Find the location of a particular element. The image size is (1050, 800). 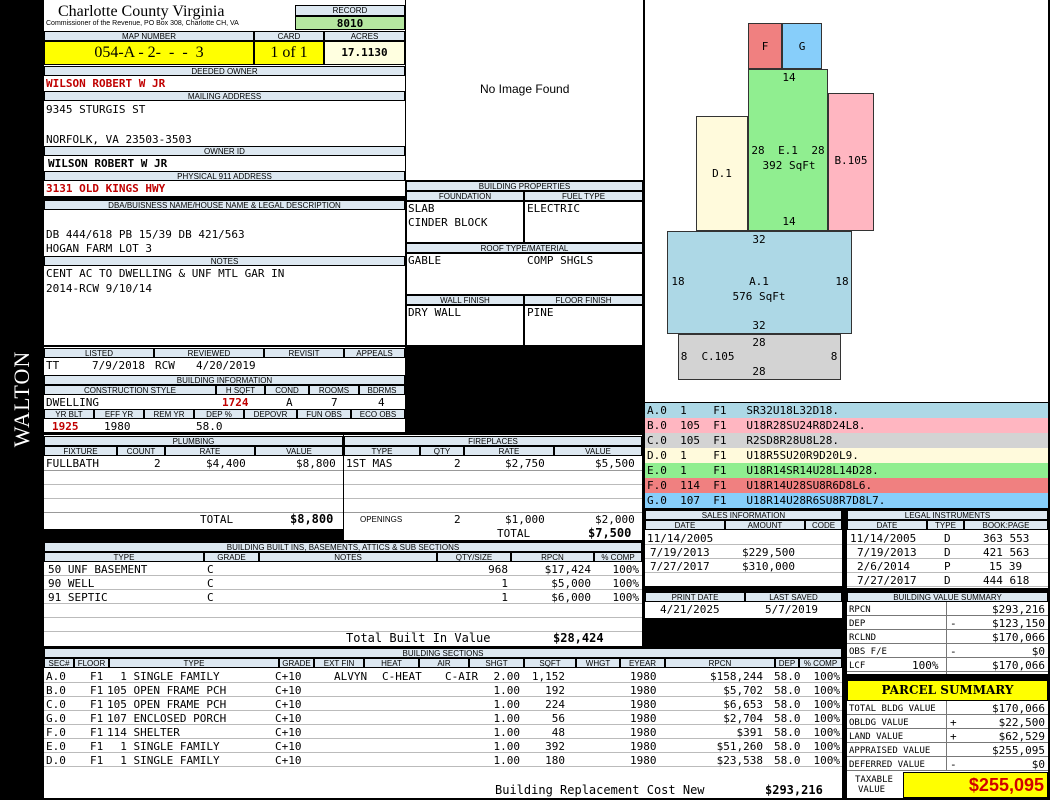

section-sec: A.0 is located at coordinates (56, 676).